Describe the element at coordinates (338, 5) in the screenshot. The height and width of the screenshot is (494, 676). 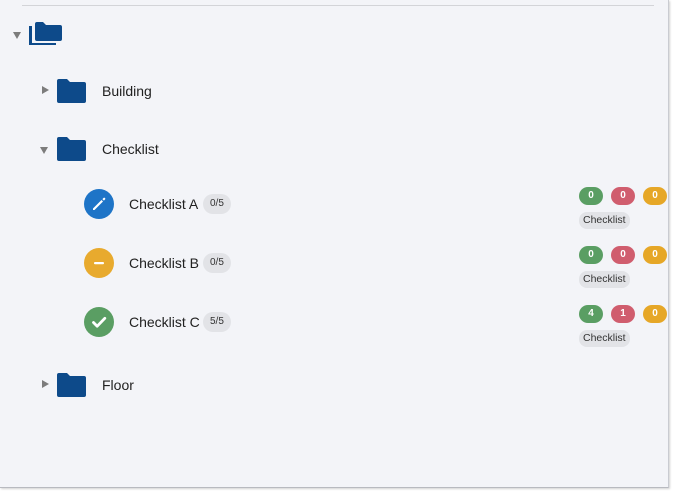
I see `top-divider` at that location.